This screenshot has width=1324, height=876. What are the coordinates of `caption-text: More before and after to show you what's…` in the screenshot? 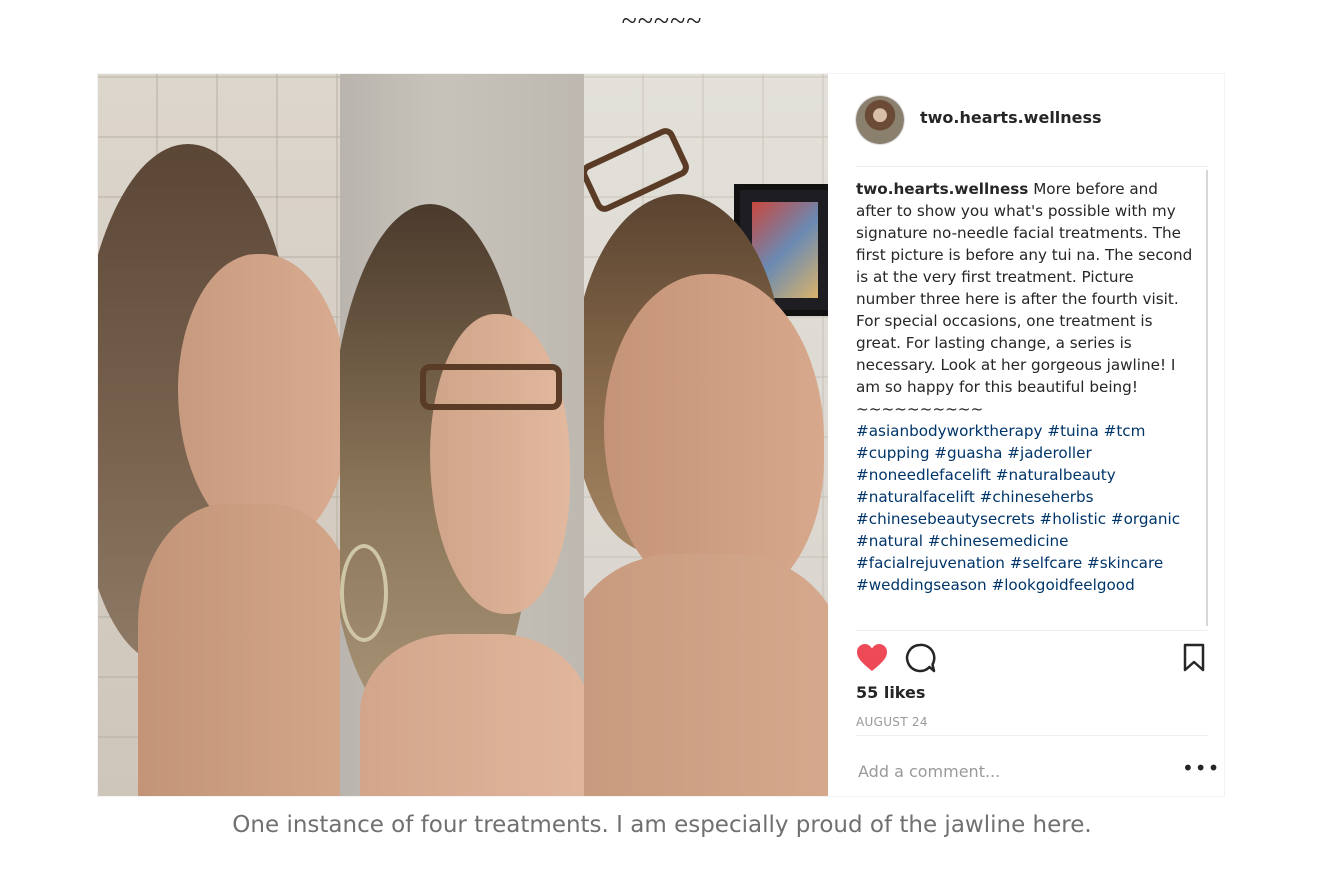 It's located at (1024, 288).